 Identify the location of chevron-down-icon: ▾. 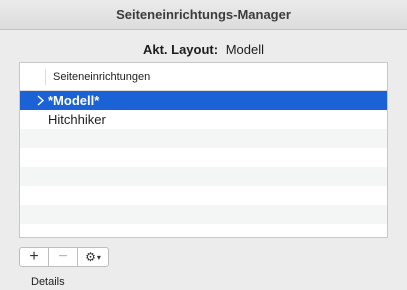
(98, 257).